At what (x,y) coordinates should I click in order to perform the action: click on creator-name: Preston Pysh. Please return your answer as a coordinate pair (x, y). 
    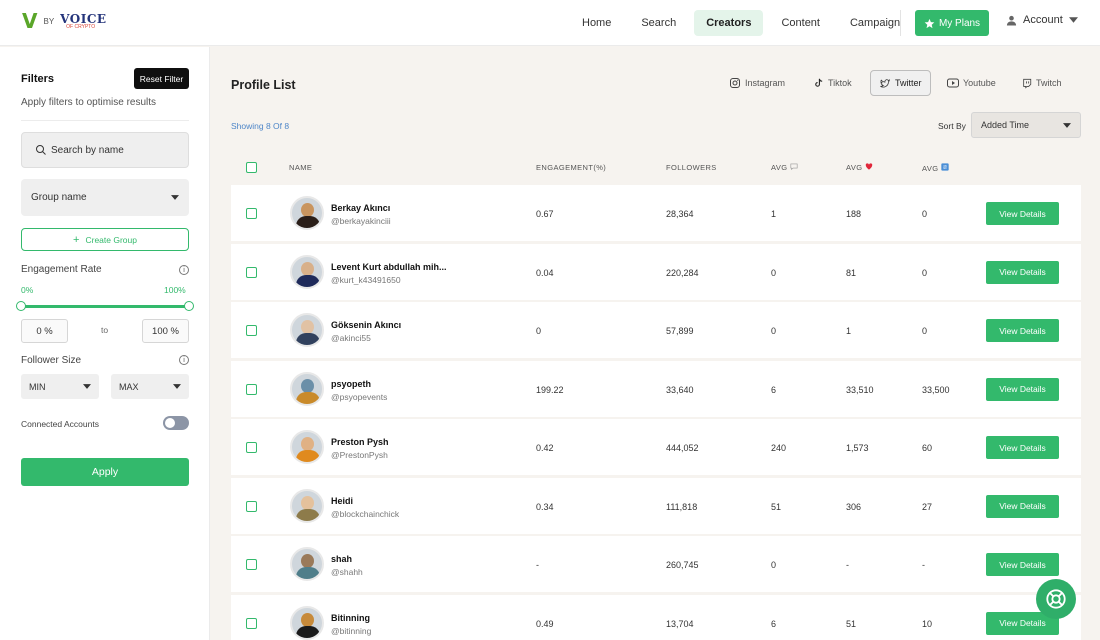
    Looking at the image, I should click on (360, 442).